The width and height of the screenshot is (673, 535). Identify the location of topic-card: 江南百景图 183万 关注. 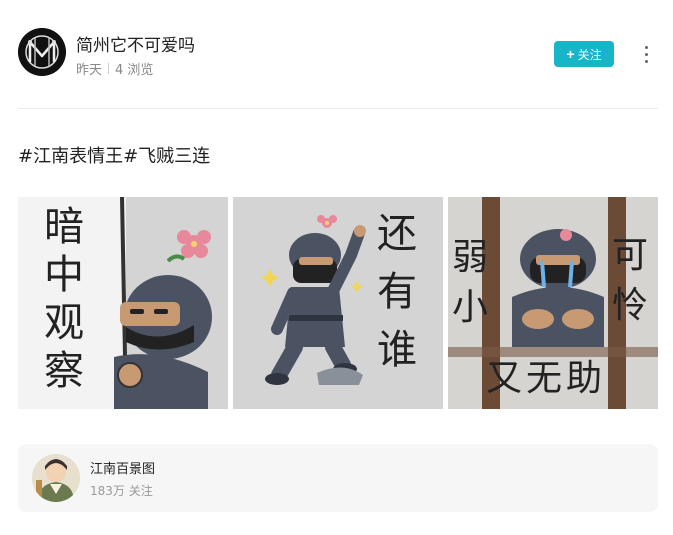
(338, 478).